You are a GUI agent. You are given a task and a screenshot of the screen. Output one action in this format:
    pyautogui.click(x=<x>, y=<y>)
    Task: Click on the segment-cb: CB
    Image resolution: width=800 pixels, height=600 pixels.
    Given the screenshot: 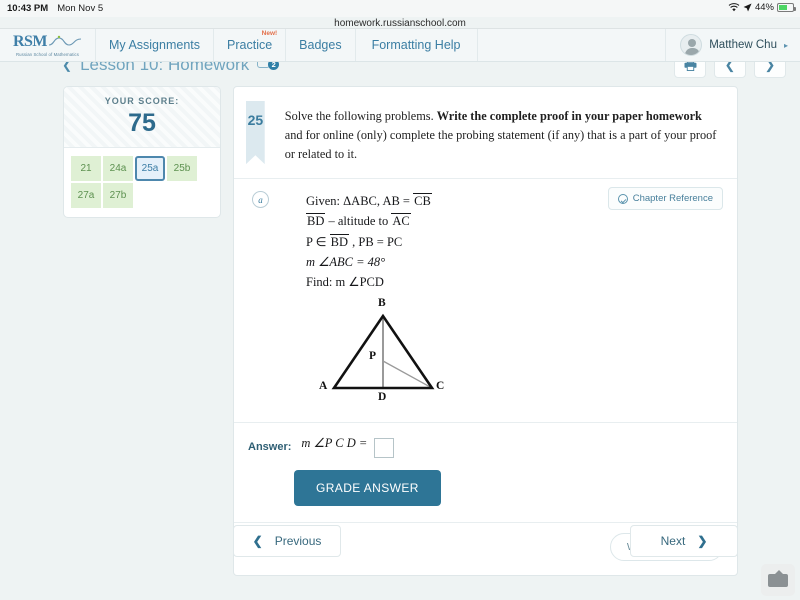 What is the action you would take?
    pyautogui.click(x=422, y=201)
    